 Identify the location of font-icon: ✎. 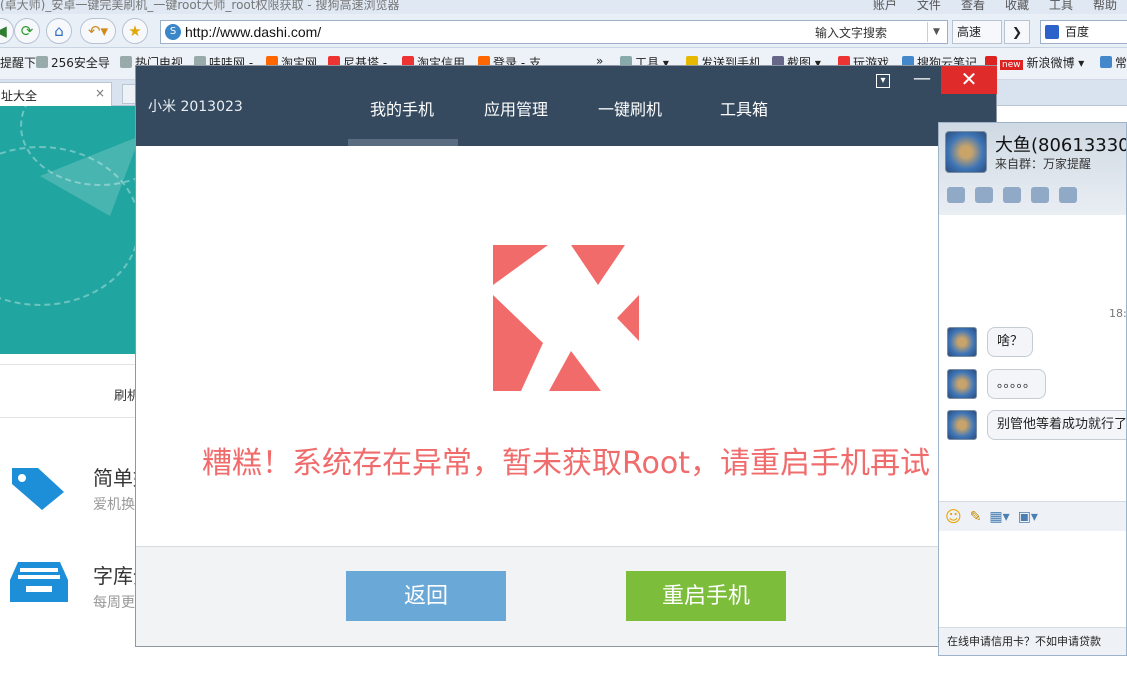
(976, 517).